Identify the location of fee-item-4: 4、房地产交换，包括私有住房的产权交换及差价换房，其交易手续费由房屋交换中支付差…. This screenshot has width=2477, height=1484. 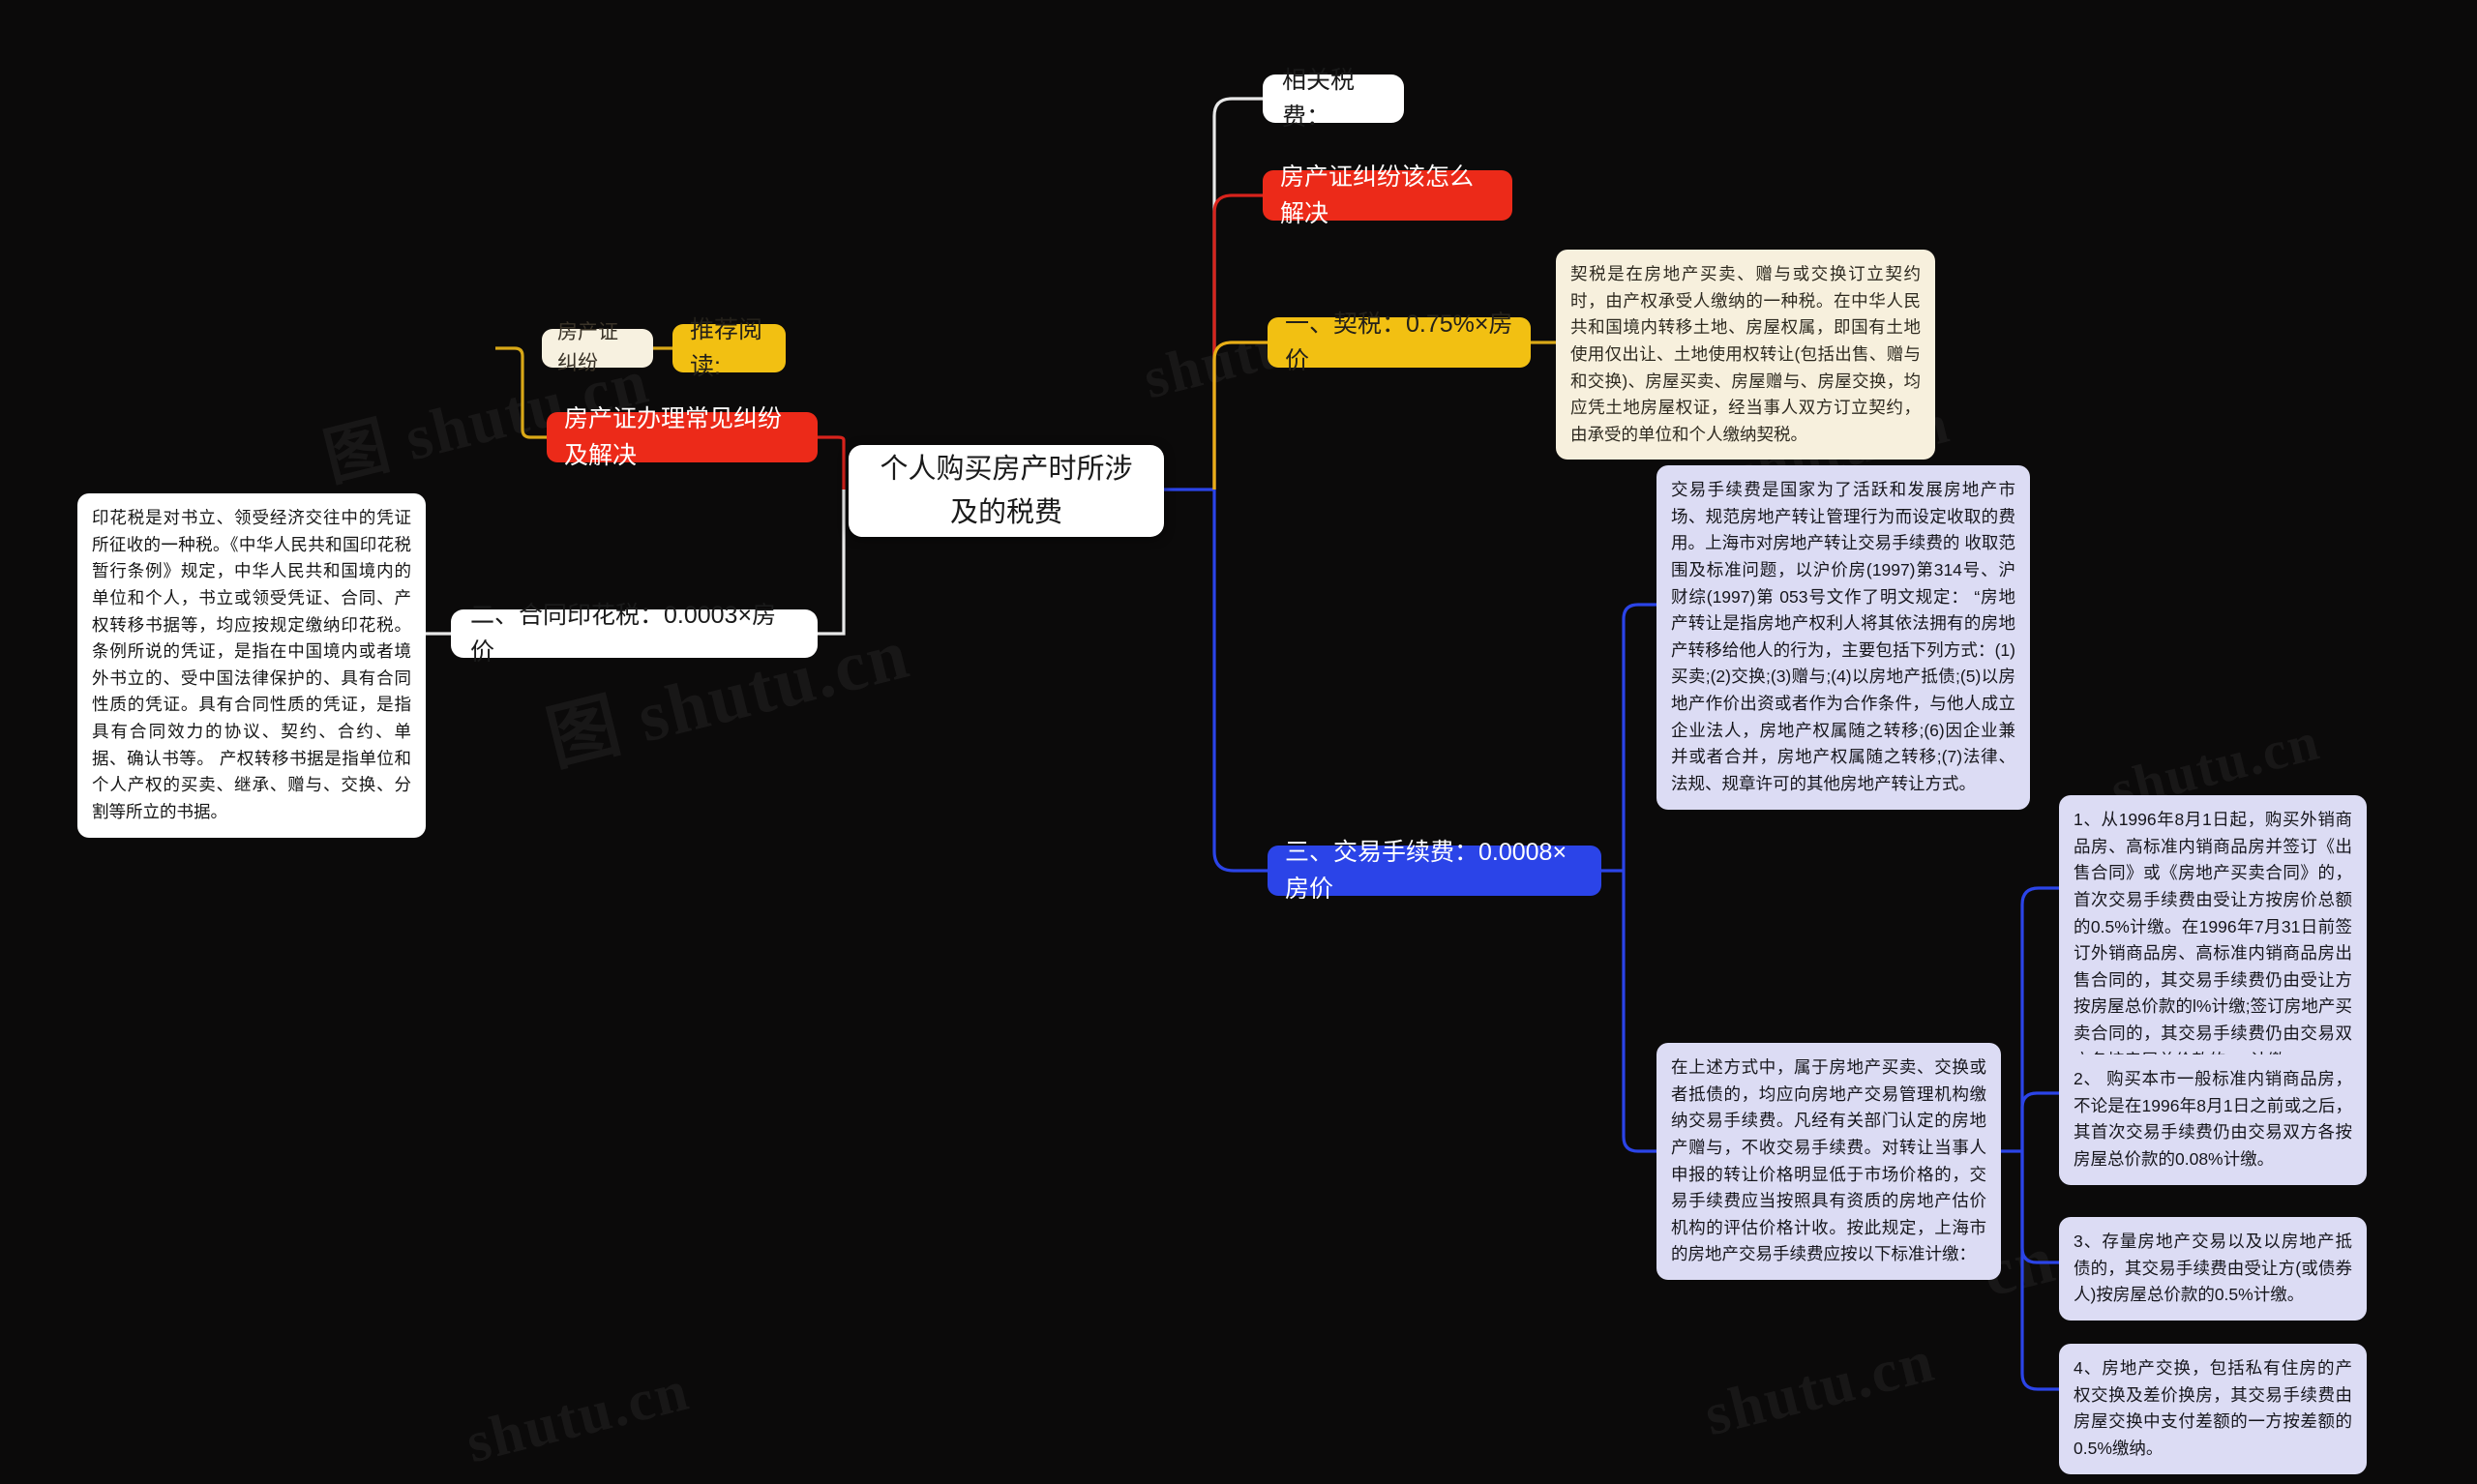
(2213, 1409).